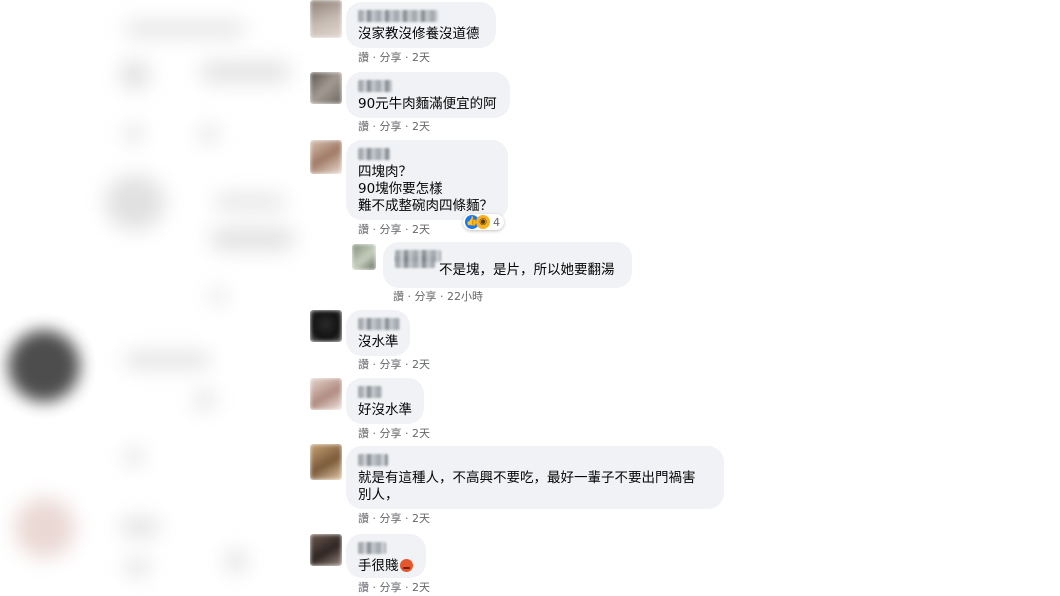 This screenshot has width=1060, height=596. What do you see at coordinates (378, 333) in the screenshot?
I see `comment-bubble: 沒水準` at bounding box center [378, 333].